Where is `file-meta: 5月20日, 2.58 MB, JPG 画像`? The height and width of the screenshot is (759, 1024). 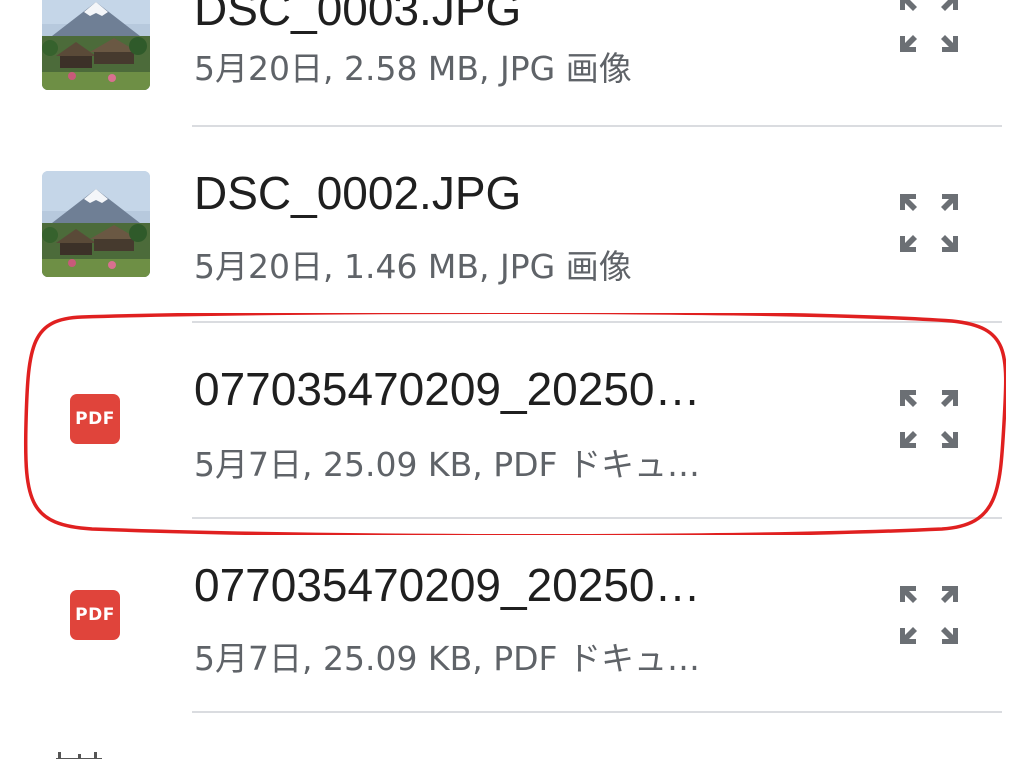 file-meta: 5月20日, 2.58 MB, JPG 画像 is located at coordinates (413, 68).